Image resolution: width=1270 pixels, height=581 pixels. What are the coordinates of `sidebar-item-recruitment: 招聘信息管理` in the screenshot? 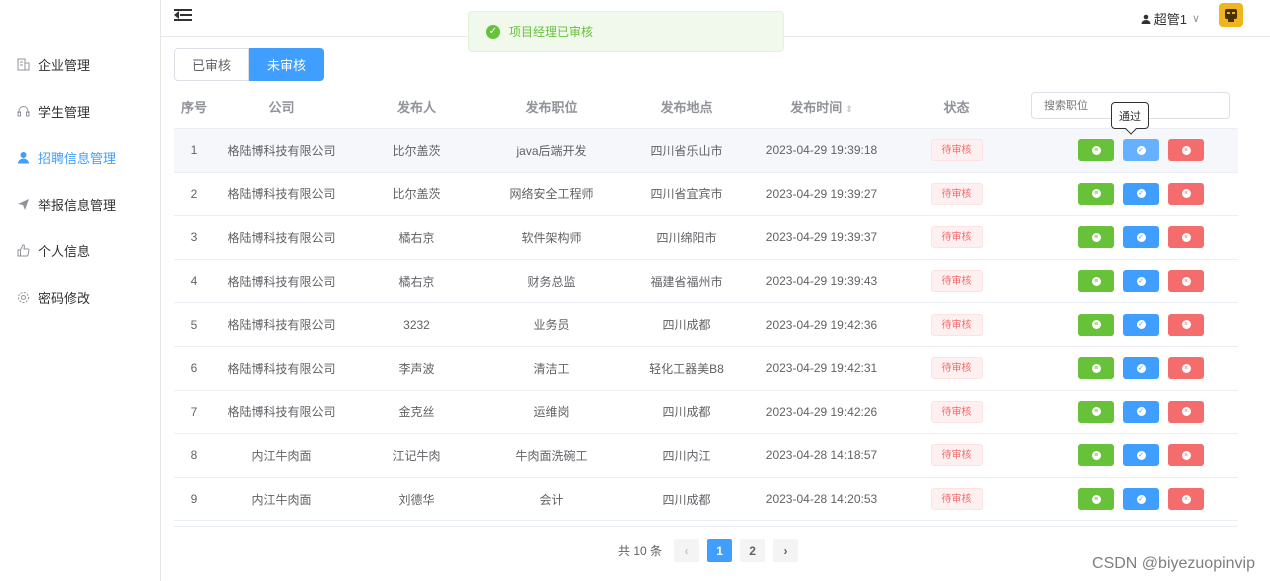 It's located at (80, 157).